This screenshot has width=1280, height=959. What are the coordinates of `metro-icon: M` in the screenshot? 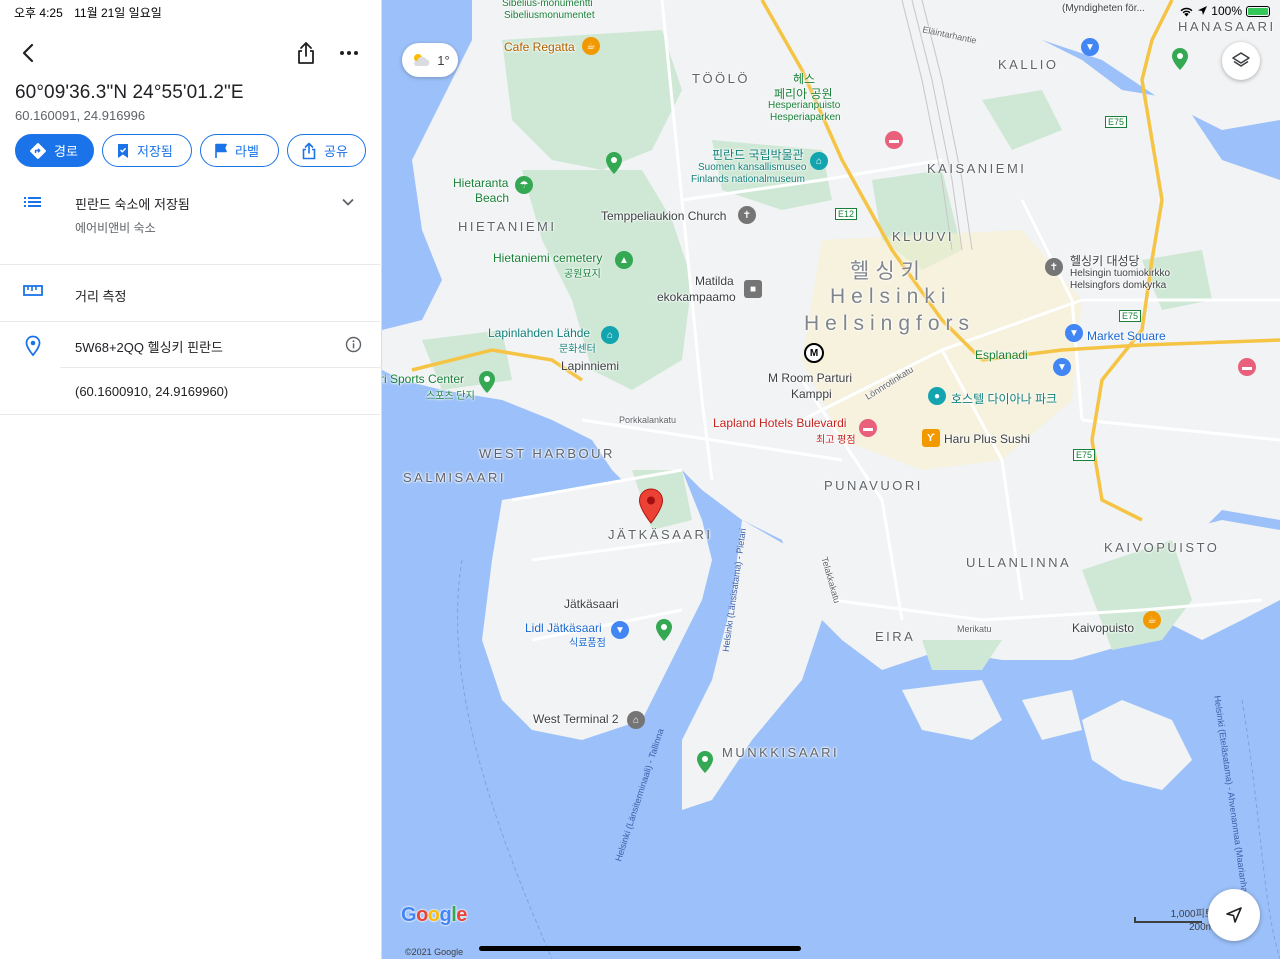 It's located at (814, 353).